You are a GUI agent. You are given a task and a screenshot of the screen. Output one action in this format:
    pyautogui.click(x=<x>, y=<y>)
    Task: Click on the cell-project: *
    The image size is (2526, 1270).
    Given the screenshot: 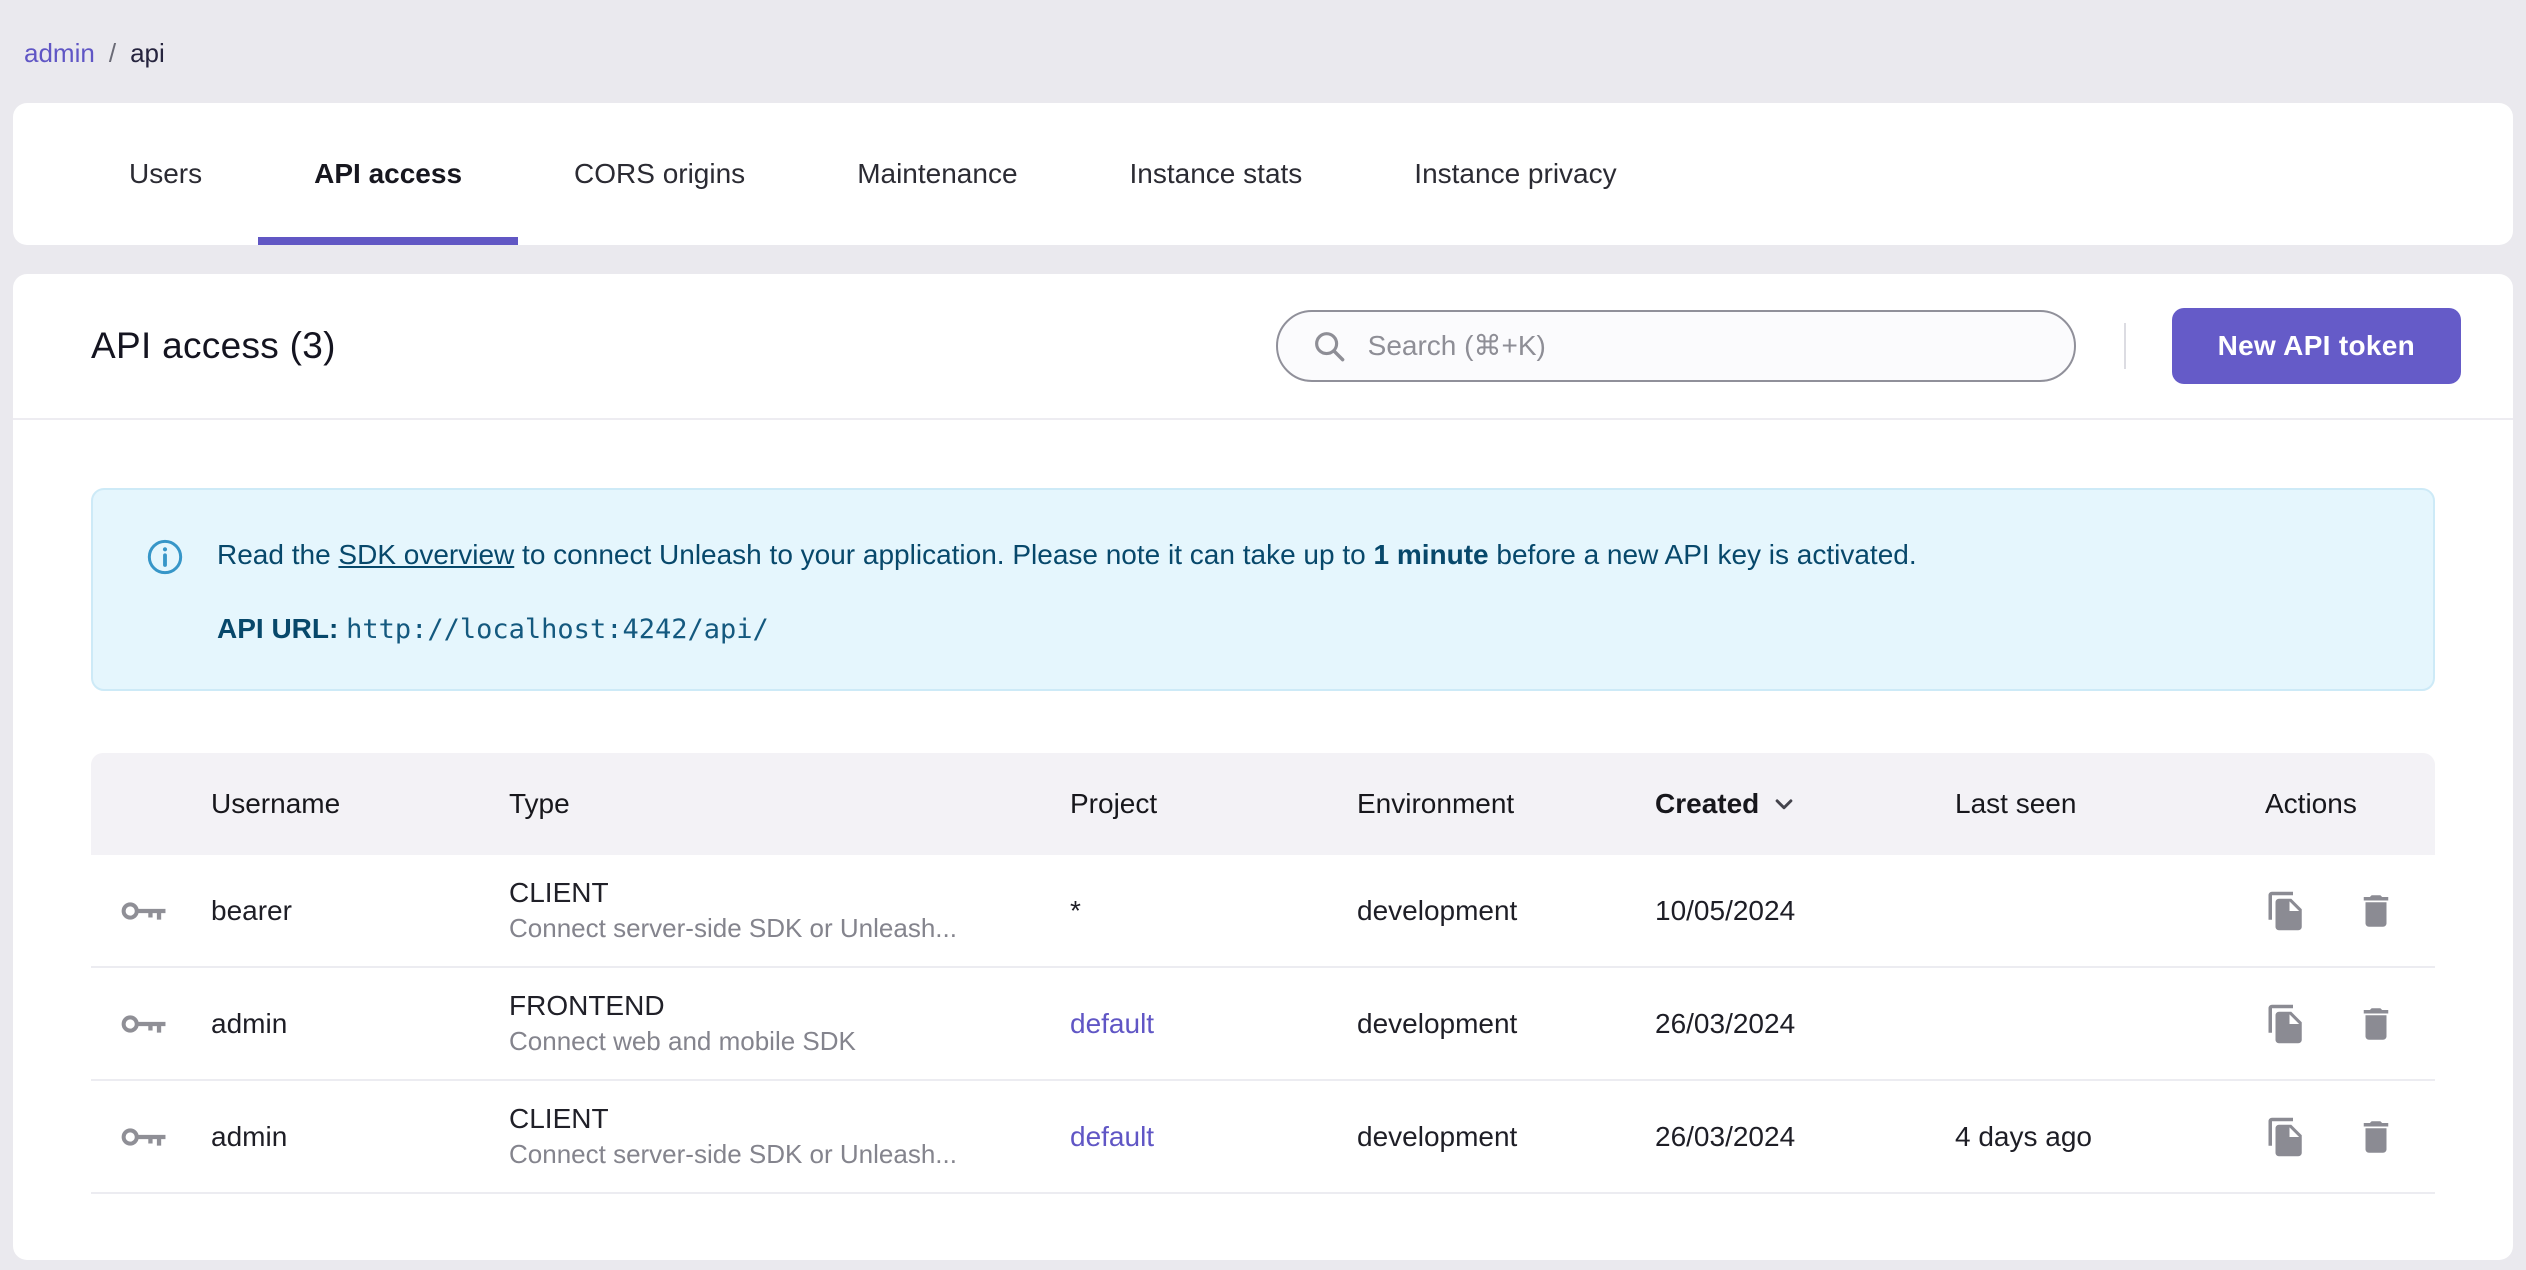 What is the action you would take?
    pyautogui.click(x=1075, y=910)
    